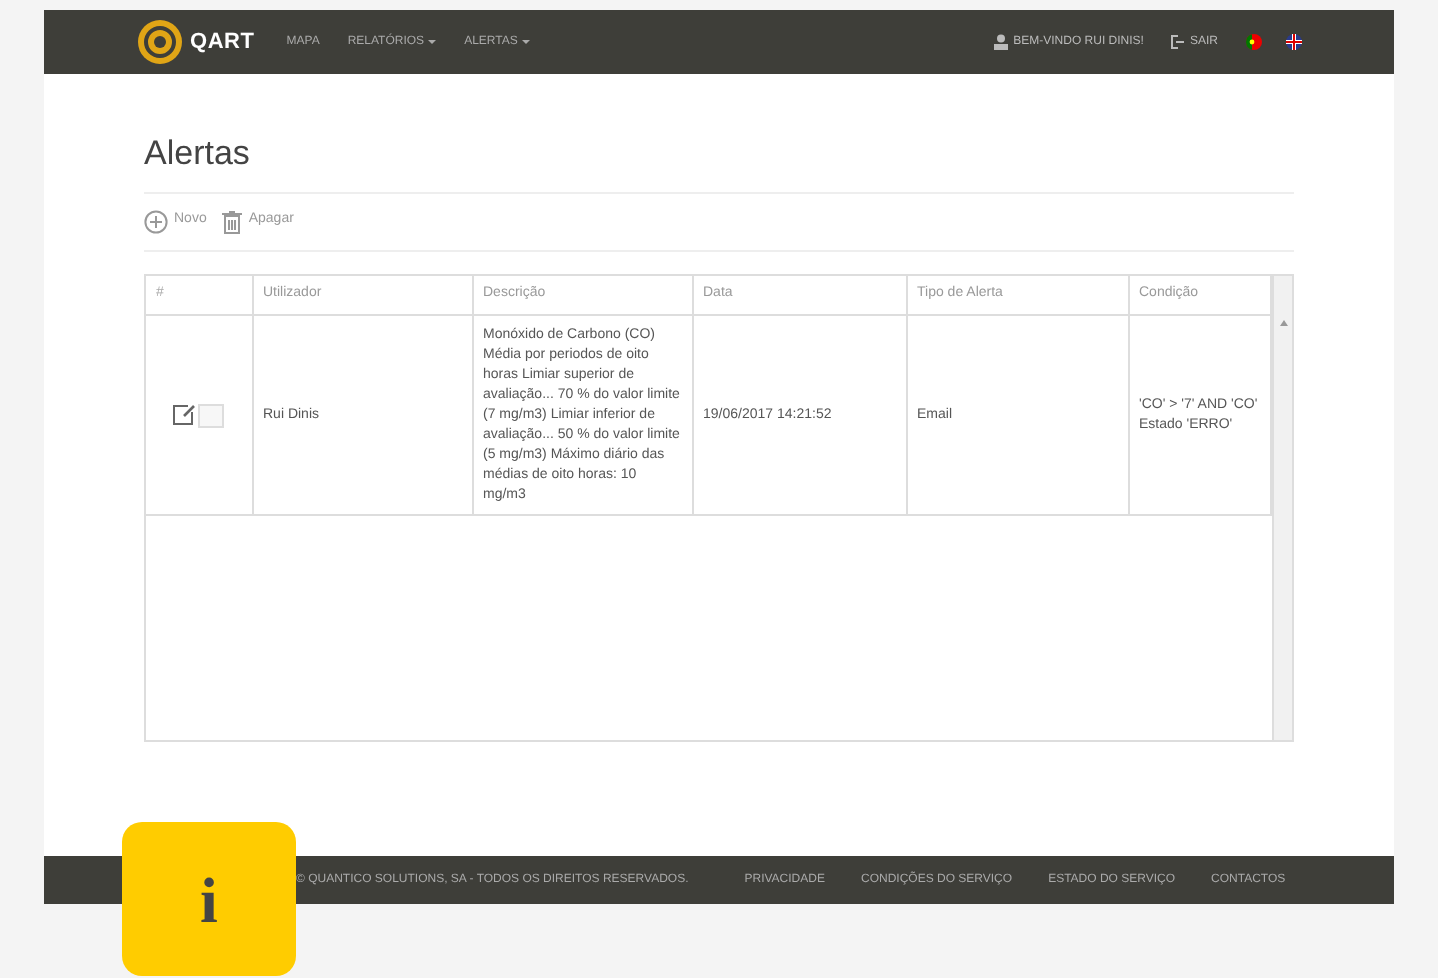  What do you see at coordinates (1282, 507) in the screenshot?
I see `scrollbar` at bounding box center [1282, 507].